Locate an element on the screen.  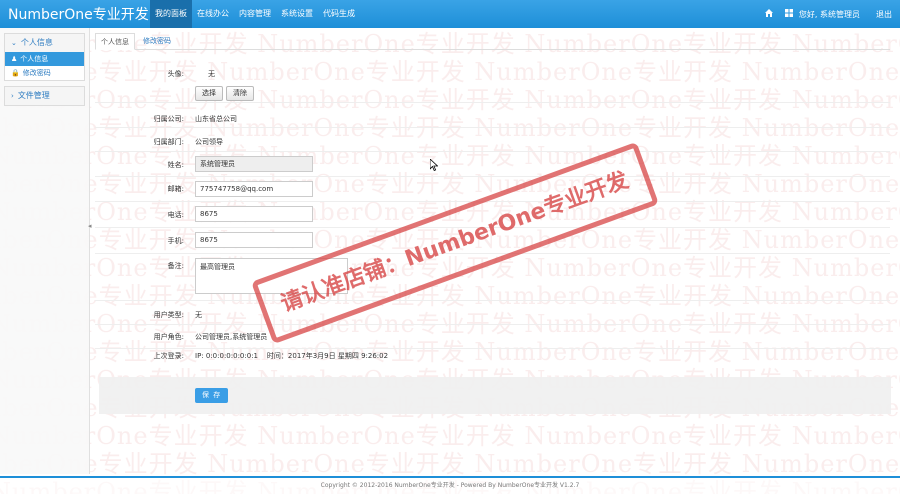
sidebar-item-profile: ♟ 个人信息 is located at coordinates (44, 59).